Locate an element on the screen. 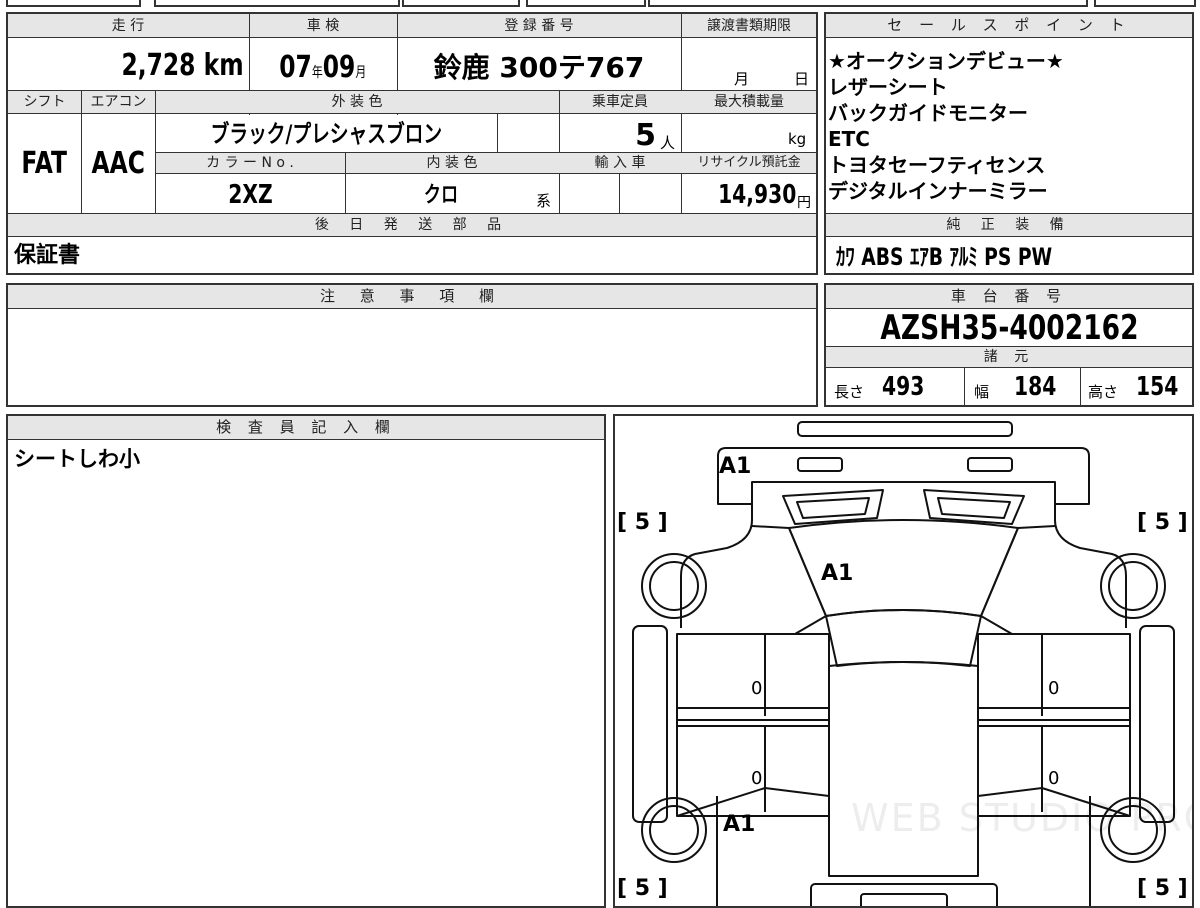 This screenshot has width=1200, height=908. recycle-label: リサイクル預託金 is located at coordinates (749, 162).